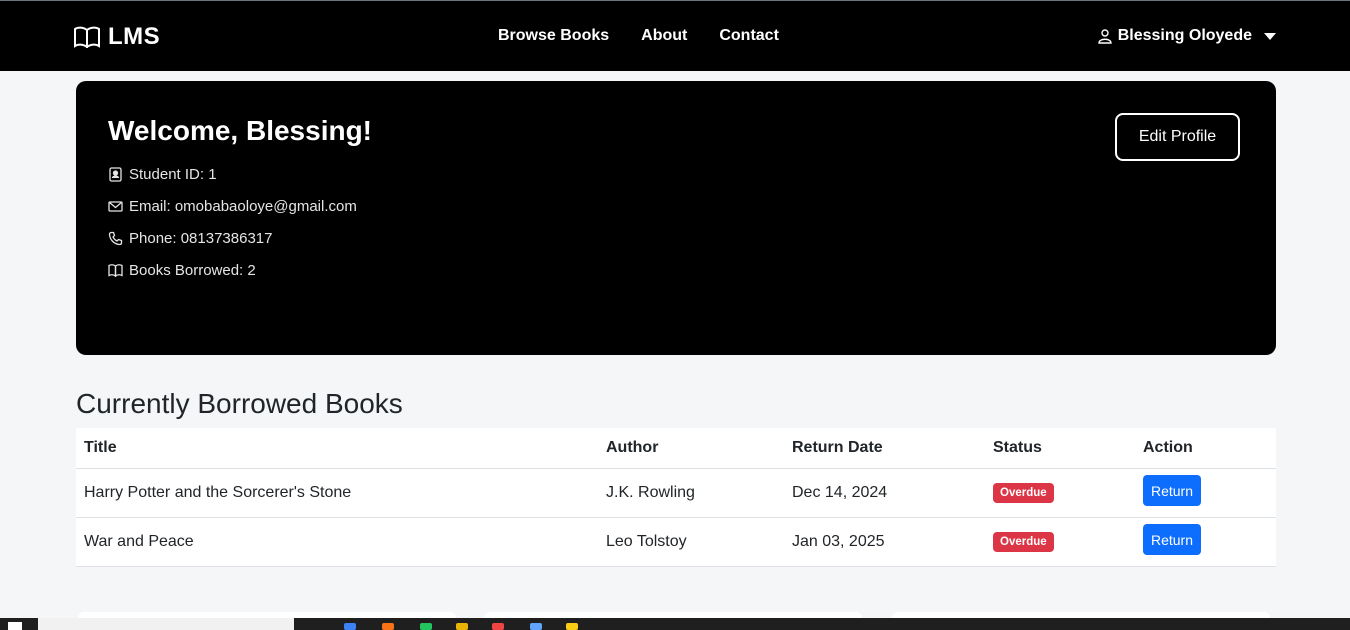  I want to click on column-header-return-date: Return Date, so click(837, 447).